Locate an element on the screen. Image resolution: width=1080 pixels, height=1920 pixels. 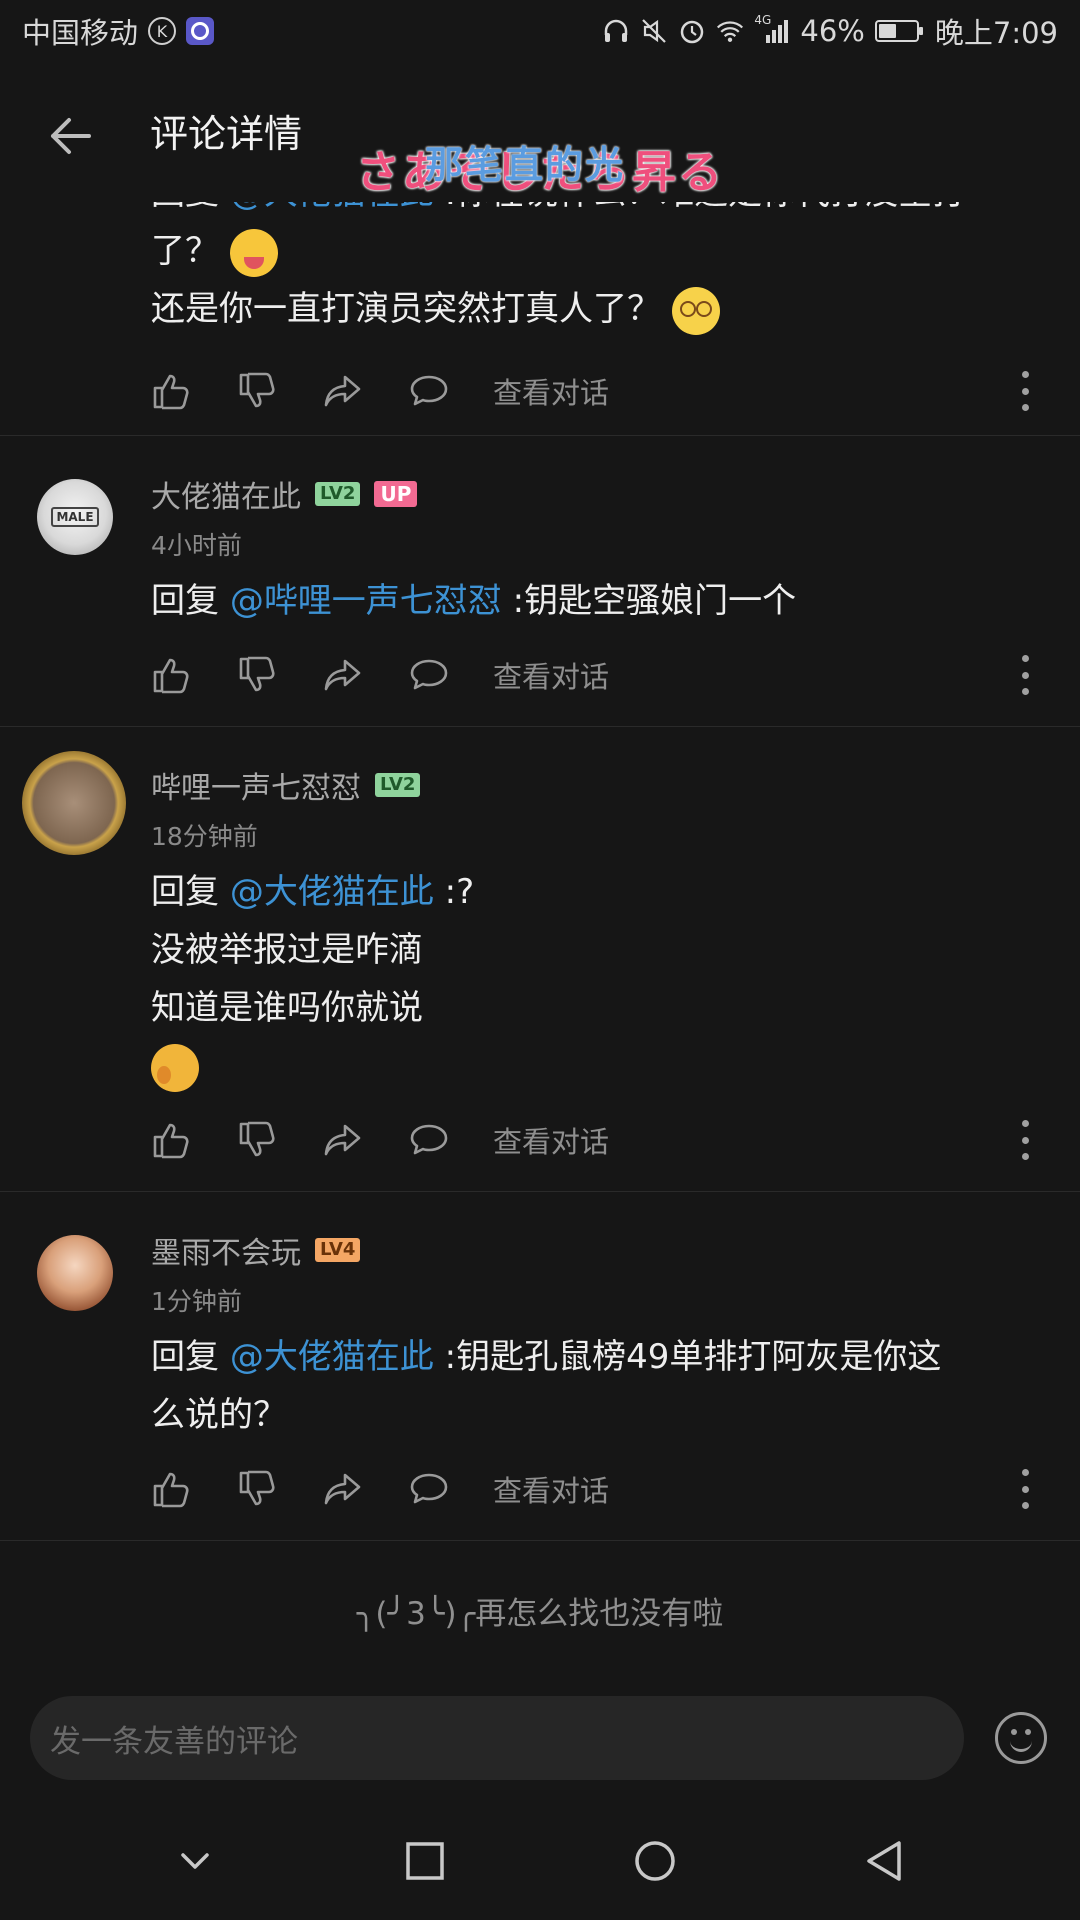
clock: 晚上7:09 is located at coordinates (996, 33).